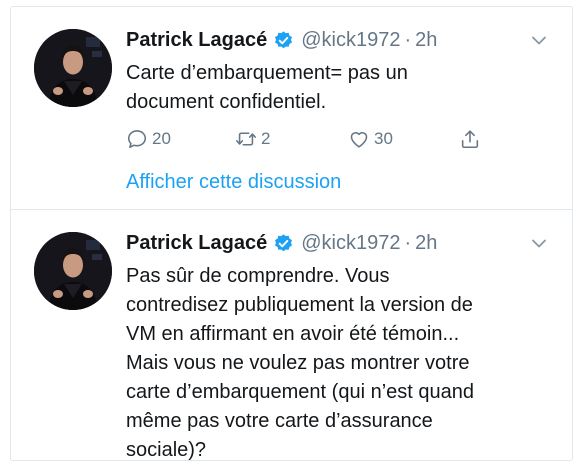  Describe the element at coordinates (246, 139) in the screenshot. I see `retweet-icon` at that location.